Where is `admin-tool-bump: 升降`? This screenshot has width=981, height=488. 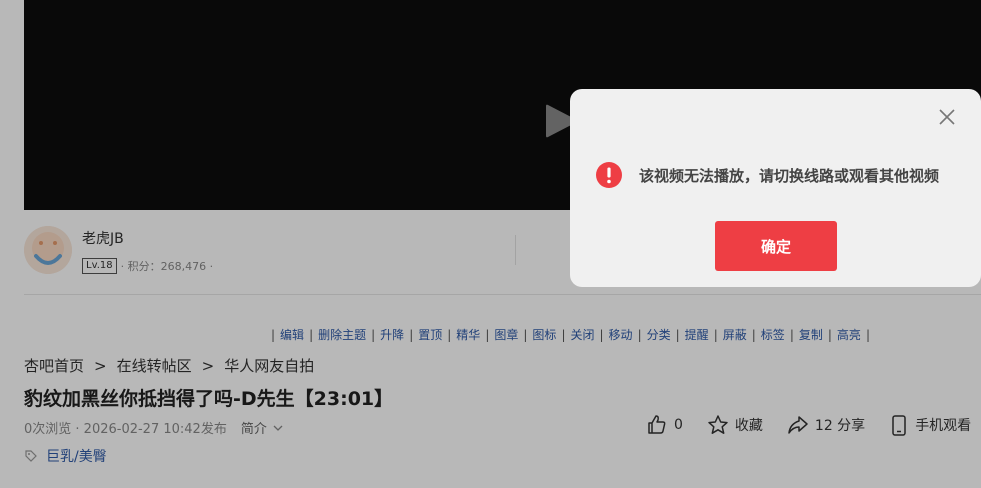
admin-tool-bump: 升降 is located at coordinates (392, 334).